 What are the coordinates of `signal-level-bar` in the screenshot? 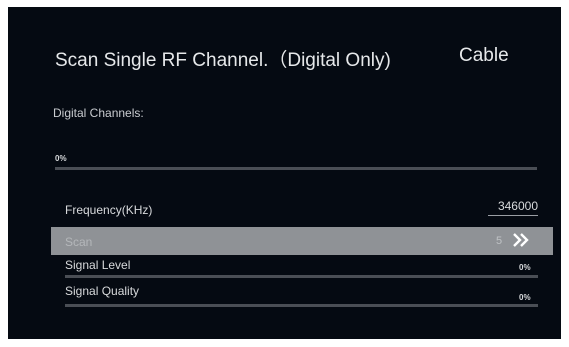 It's located at (301, 276).